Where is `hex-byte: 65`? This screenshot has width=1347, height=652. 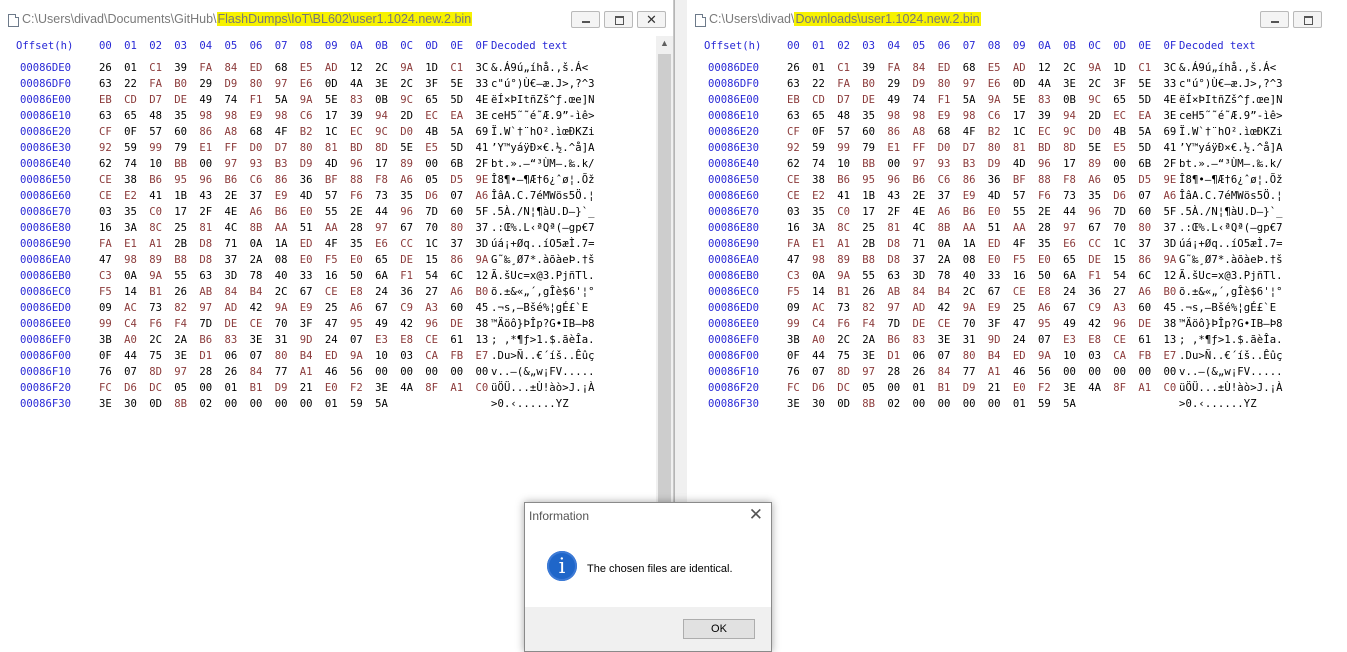 hex-byte: 65 is located at coordinates (1119, 100).